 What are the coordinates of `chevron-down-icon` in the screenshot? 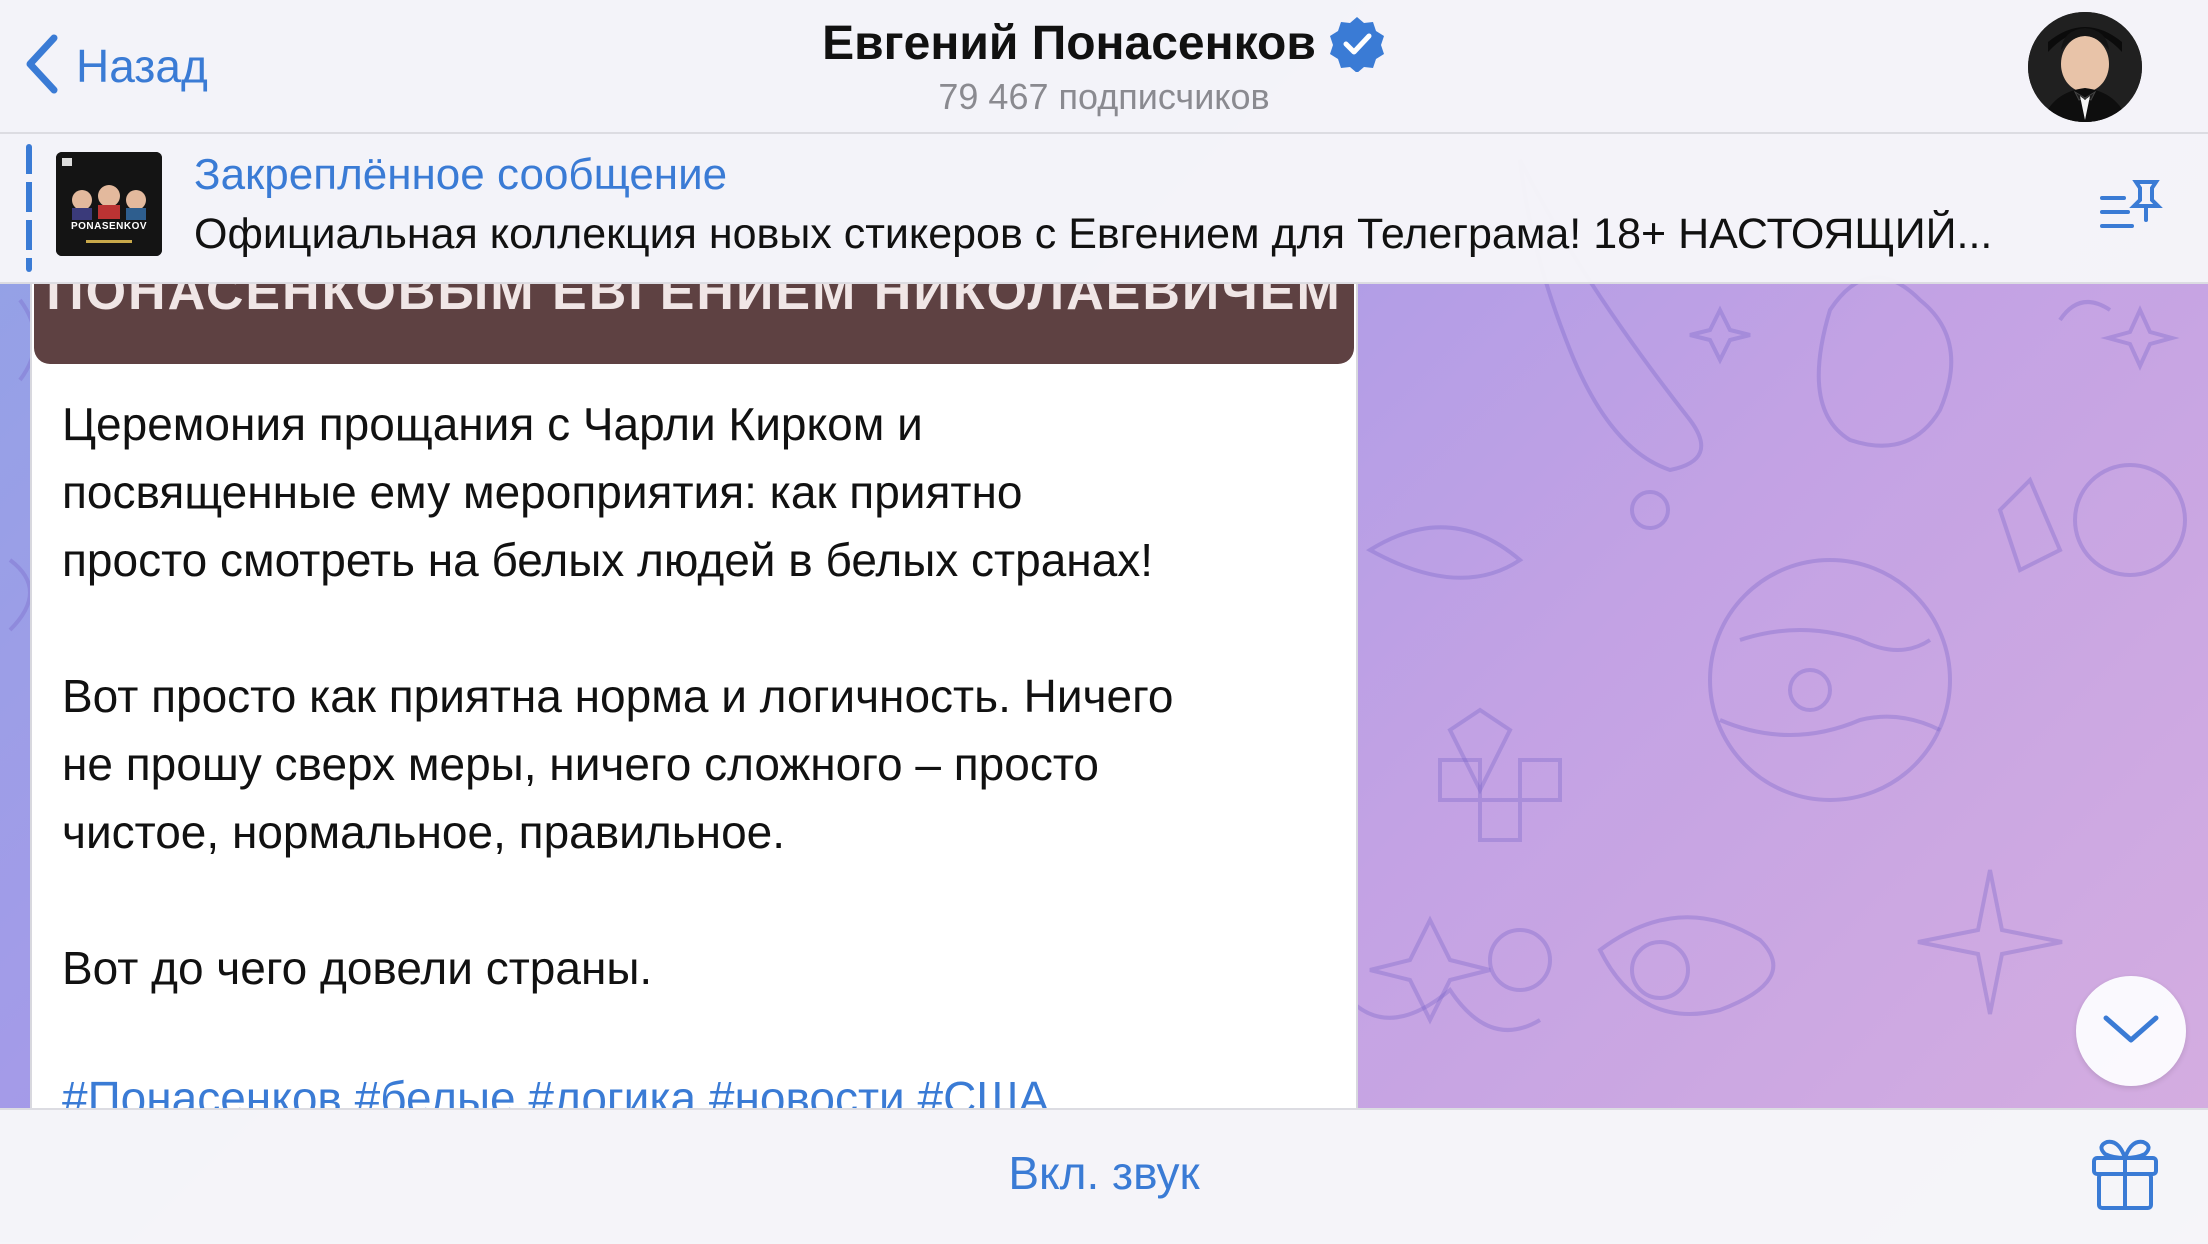 It's located at (2131, 1031).